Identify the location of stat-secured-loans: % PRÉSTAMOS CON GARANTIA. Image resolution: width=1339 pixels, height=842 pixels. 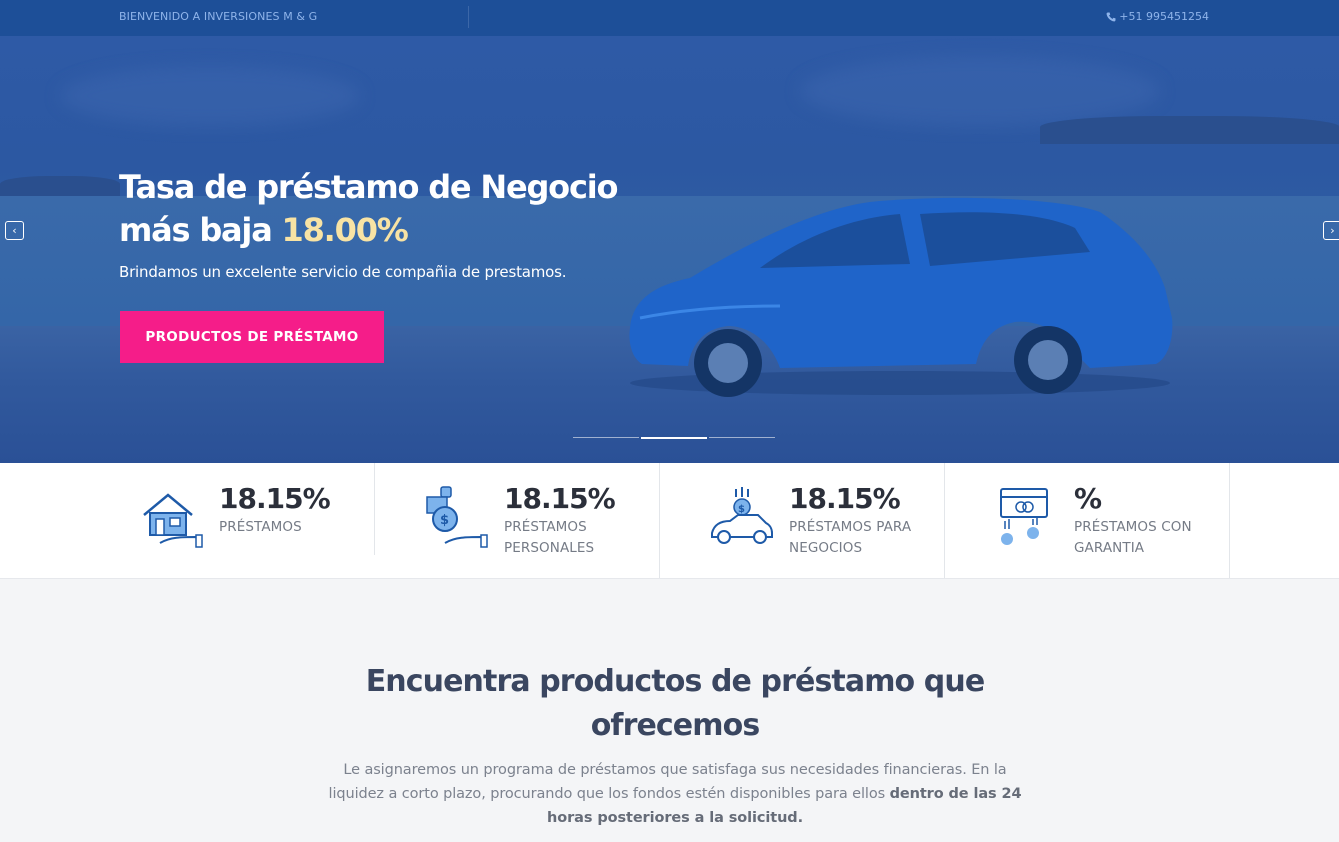
(1087, 520).